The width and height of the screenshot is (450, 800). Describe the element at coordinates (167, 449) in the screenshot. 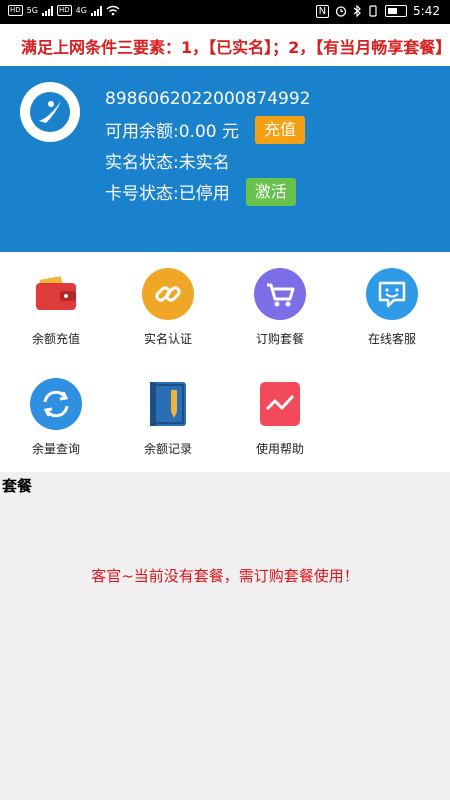

I see `menu-item-label: 余额记录` at that location.